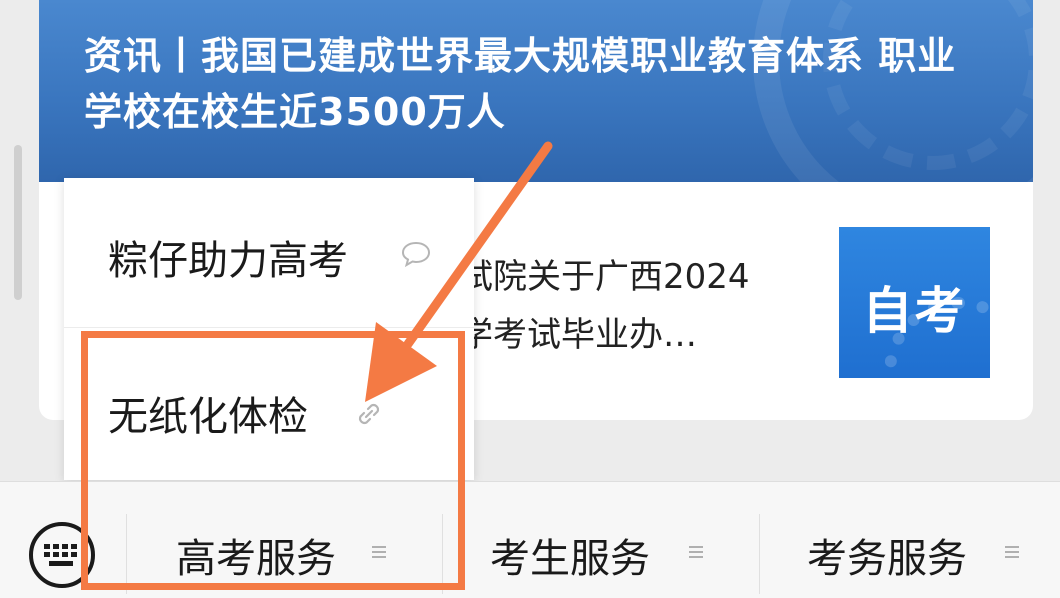 Image resolution: width=1060 pixels, height=598 pixels. I want to click on article-item-title-line1: 试院关于广西2024, so click(604, 277).